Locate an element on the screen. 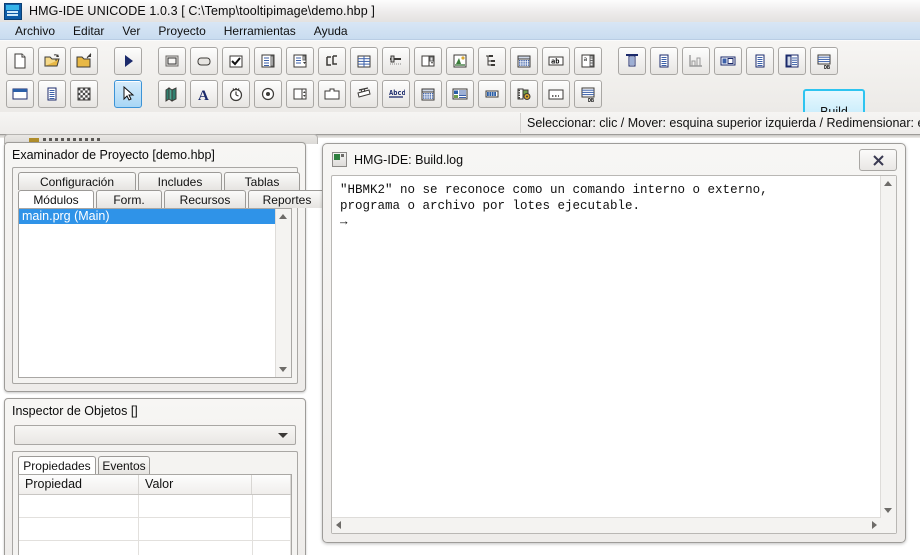 This screenshot has width=920, height=555. toolbar-button-save-folder is located at coordinates (84, 61).